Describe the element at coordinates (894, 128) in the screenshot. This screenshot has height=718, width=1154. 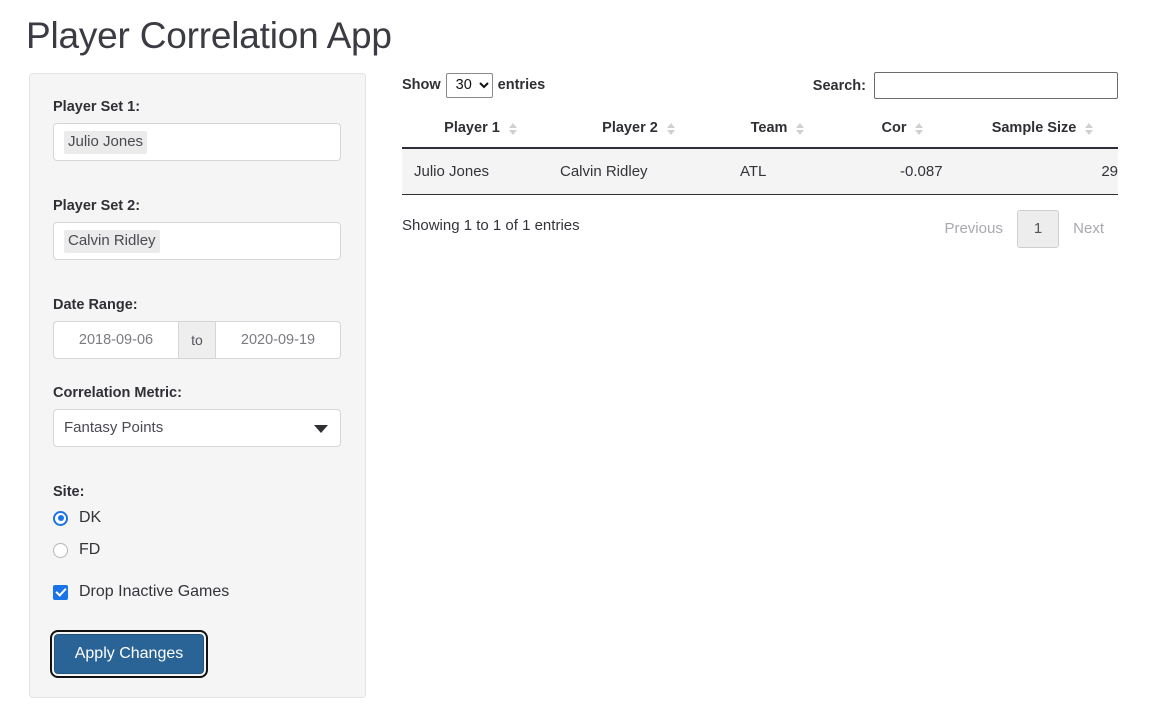
I see `column-header-cor-label: Cor` at that location.